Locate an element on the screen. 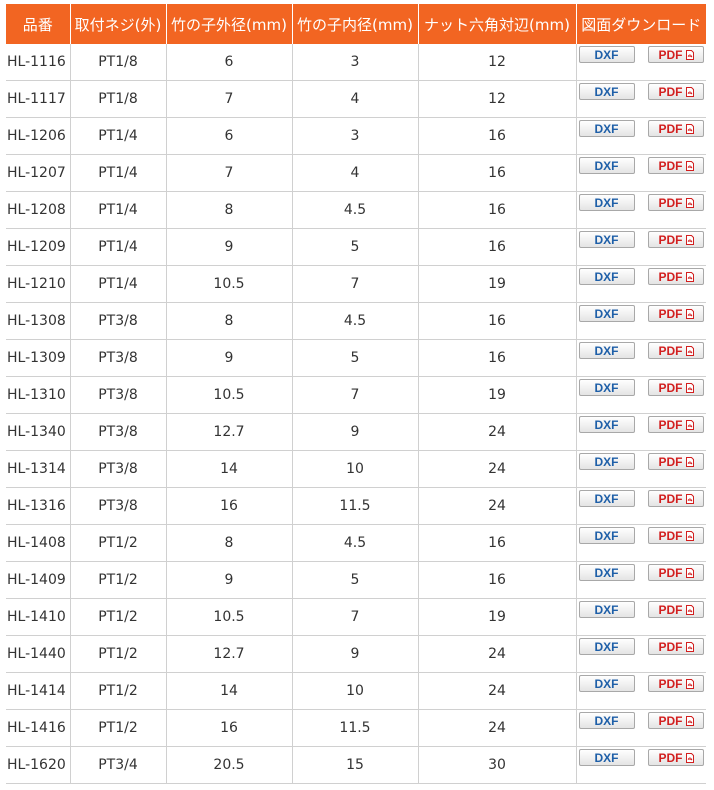 This screenshot has height=790, width=714. cell-outer-diameter: 12.7 is located at coordinates (229, 432).